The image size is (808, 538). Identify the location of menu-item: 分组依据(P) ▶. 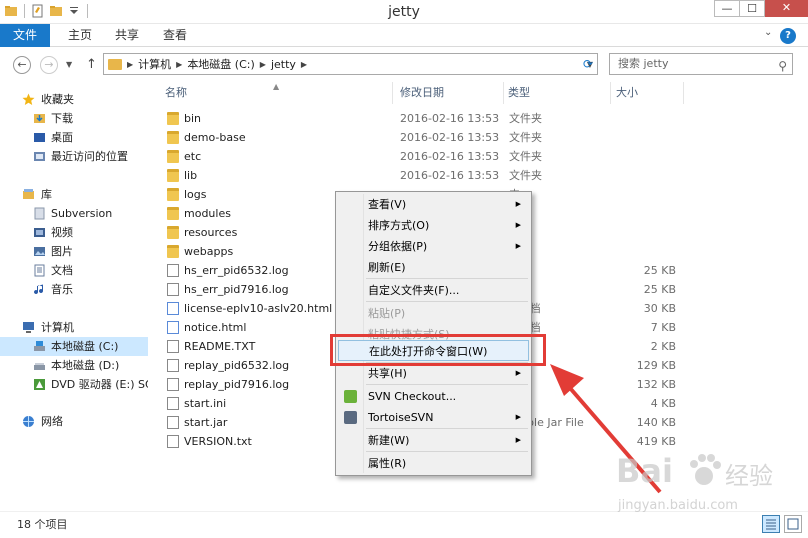
(433, 246).